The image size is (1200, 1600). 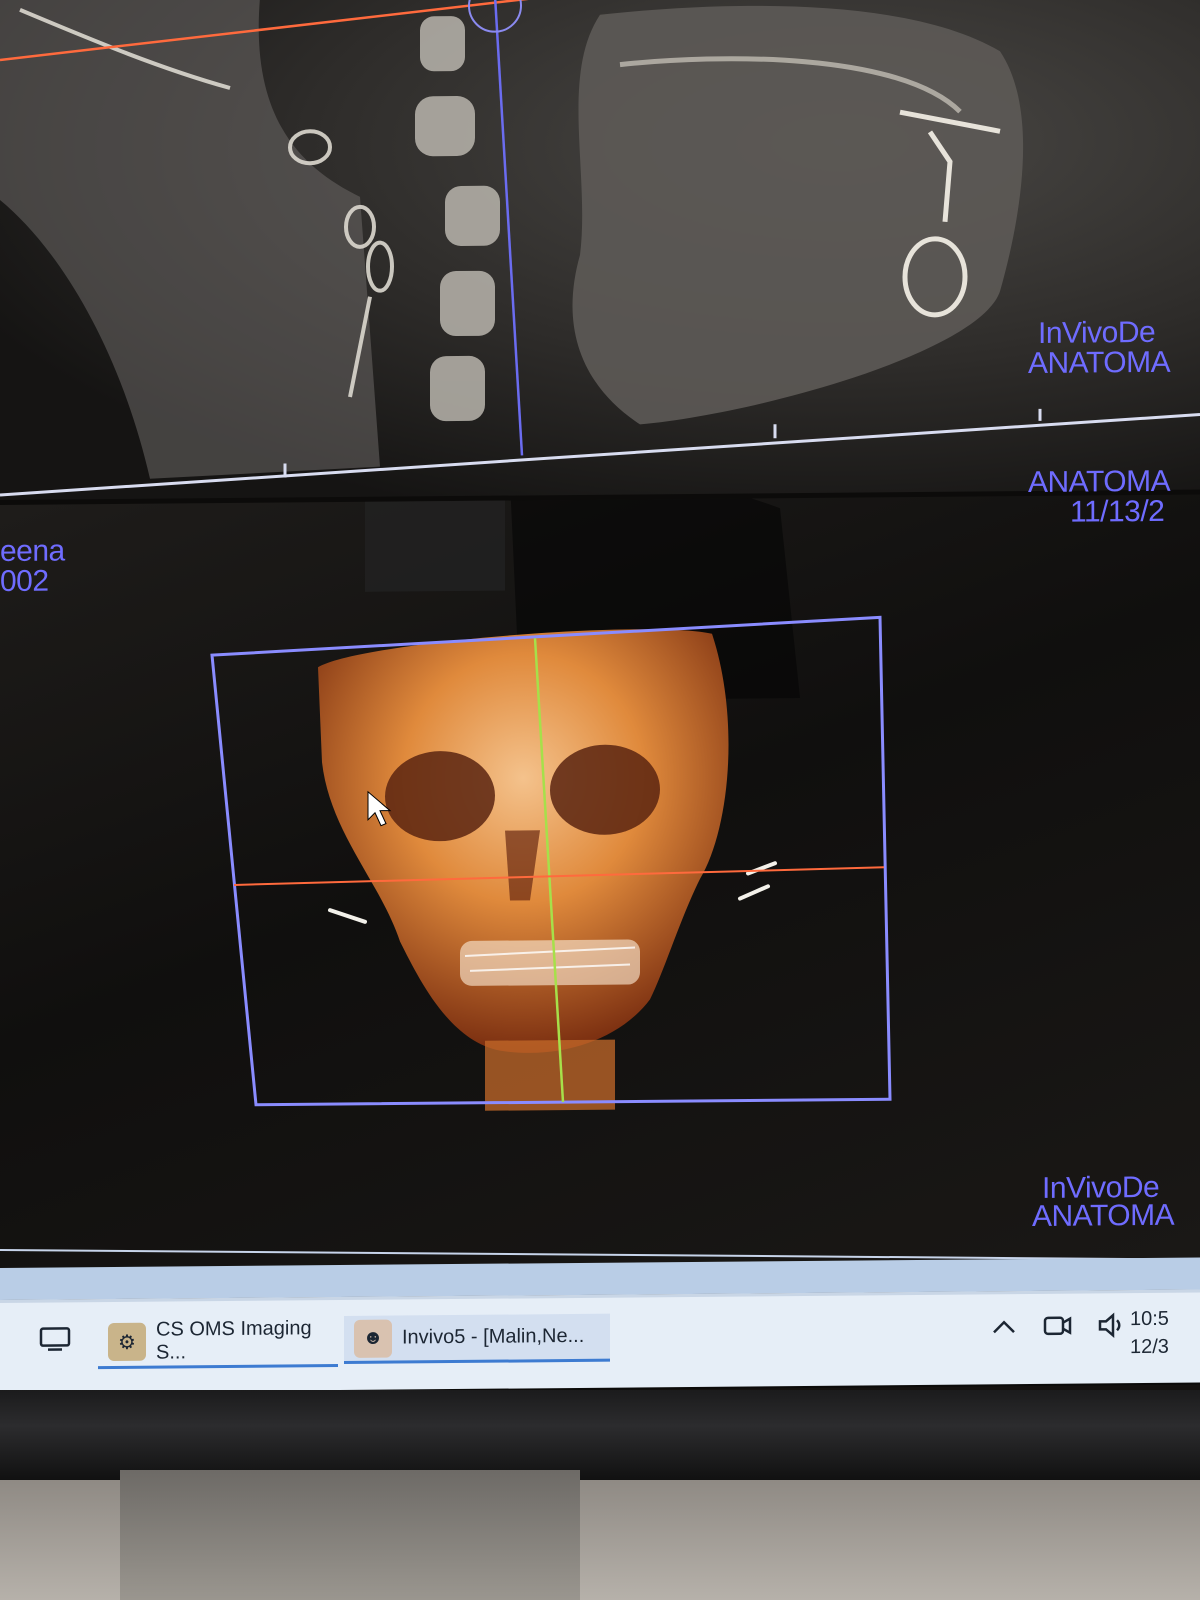 What do you see at coordinates (373, 1338) in the screenshot?
I see `invivo-app-icon: ☻` at bounding box center [373, 1338].